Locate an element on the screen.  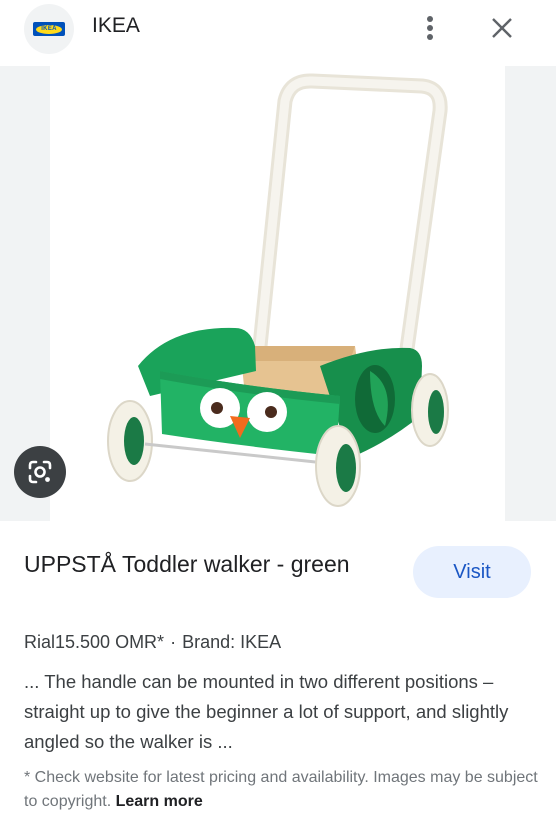
more-vert-icon is located at coordinates (430, 28).